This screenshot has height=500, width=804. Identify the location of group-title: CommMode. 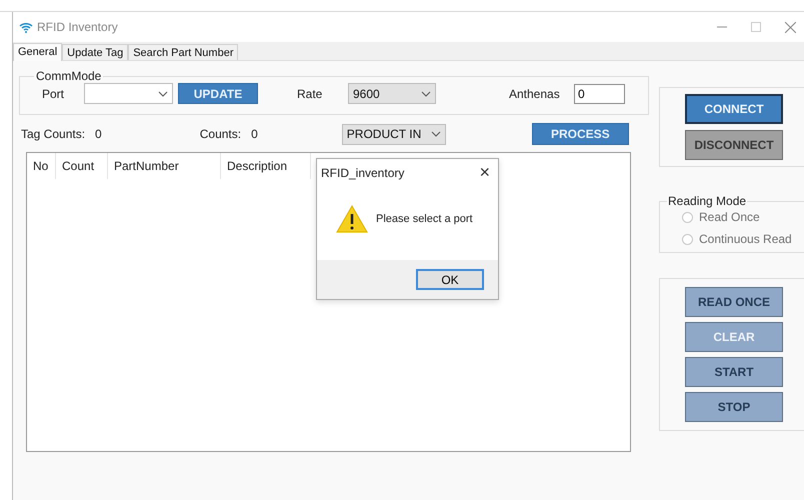
(68, 76).